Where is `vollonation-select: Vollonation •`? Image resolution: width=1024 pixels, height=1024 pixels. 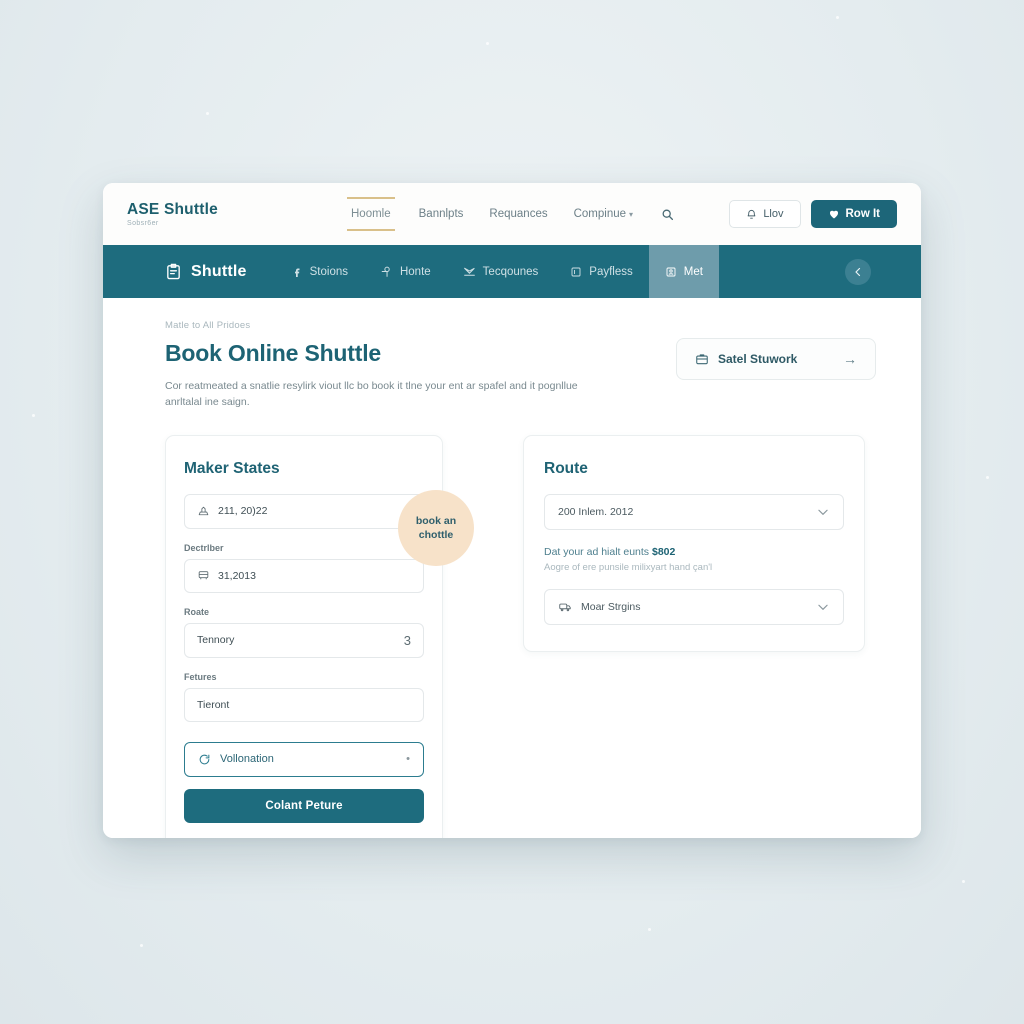 vollonation-select: Vollonation • is located at coordinates (304, 759).